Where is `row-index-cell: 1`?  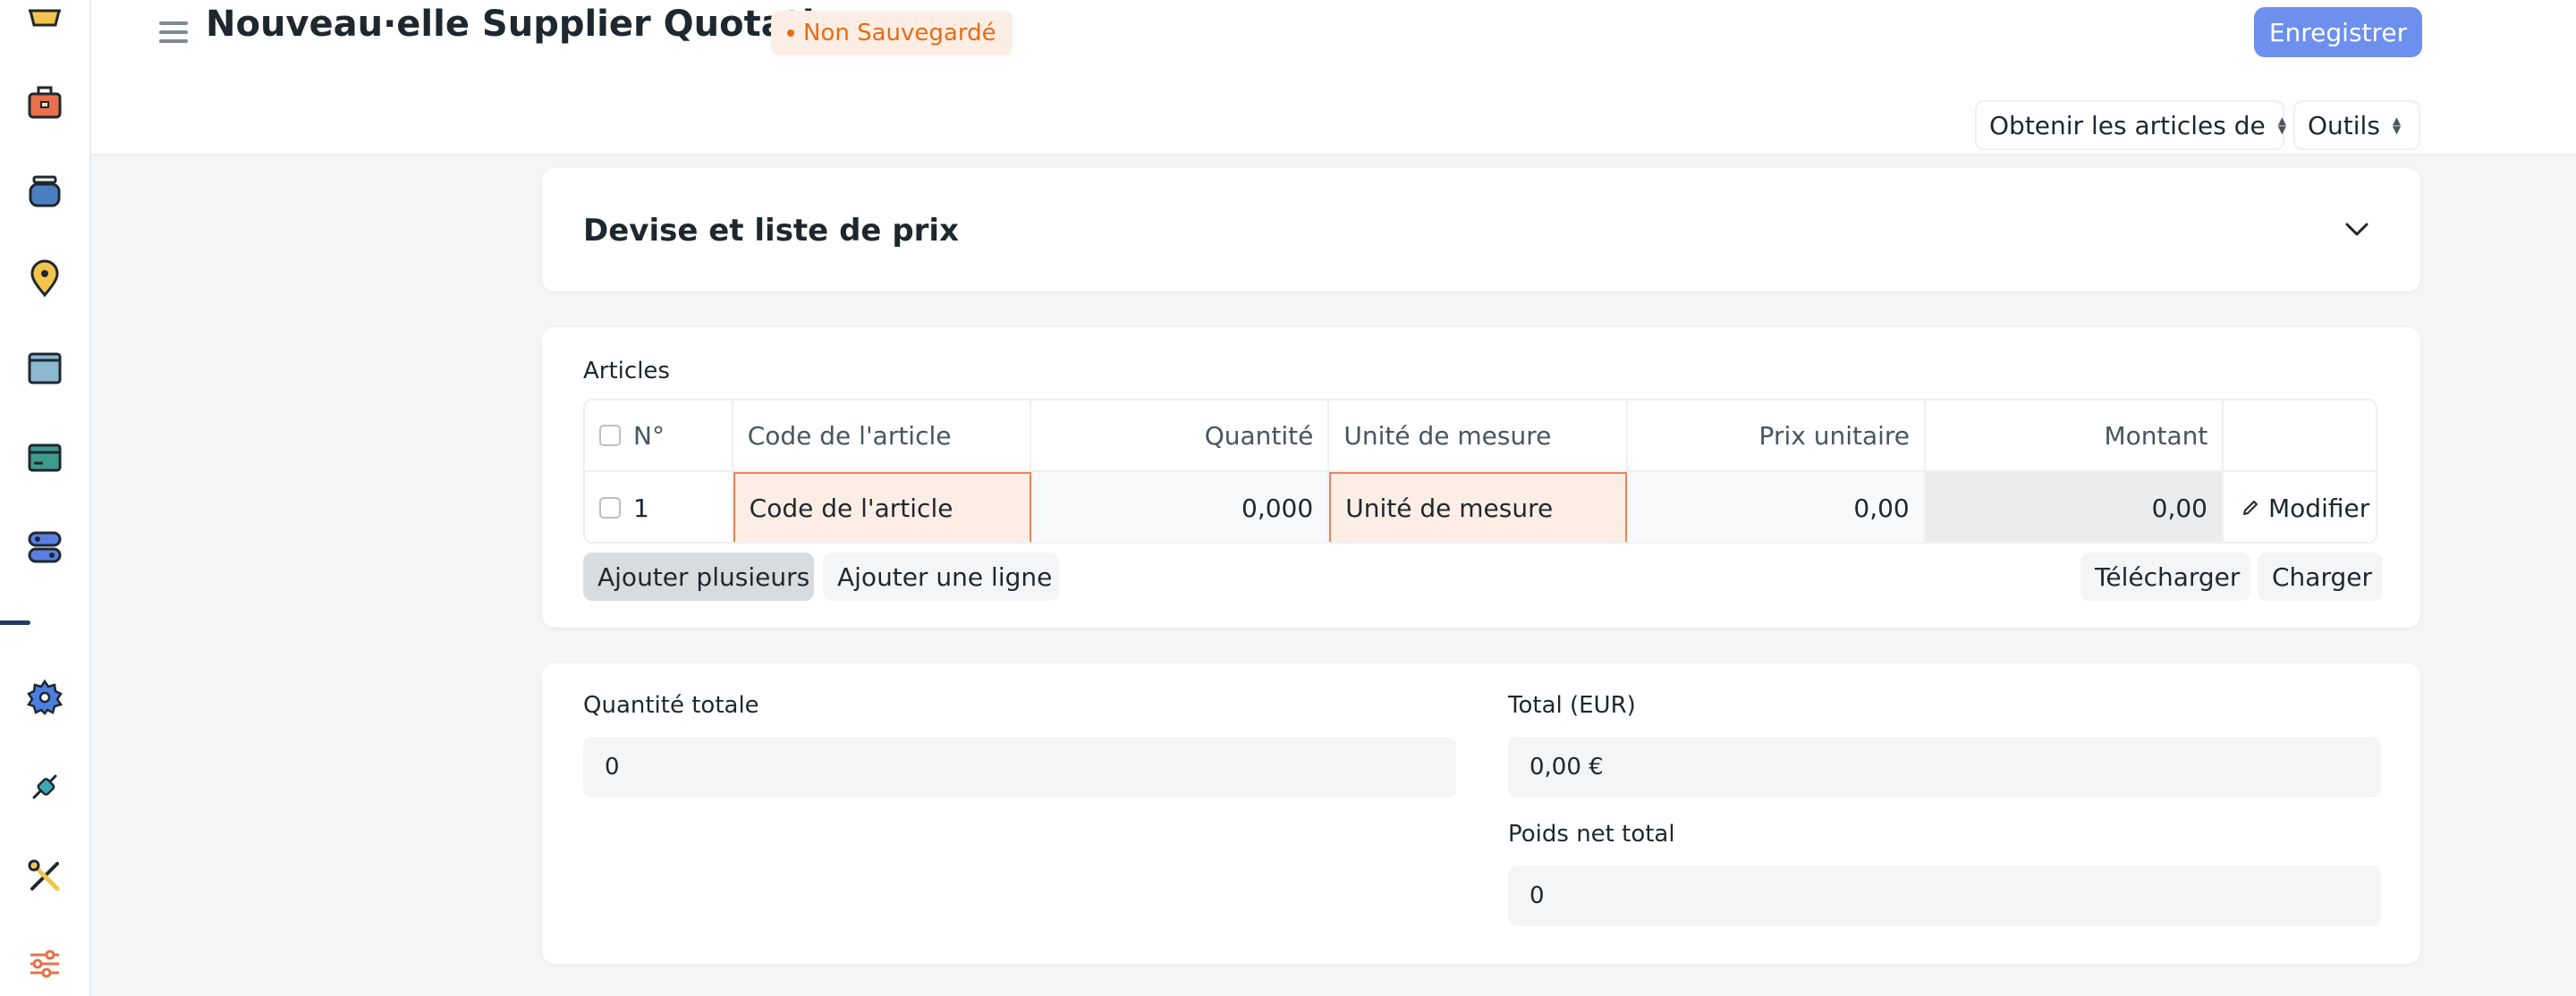
row-index-cell: 1 is located at coordinates (659, 507).